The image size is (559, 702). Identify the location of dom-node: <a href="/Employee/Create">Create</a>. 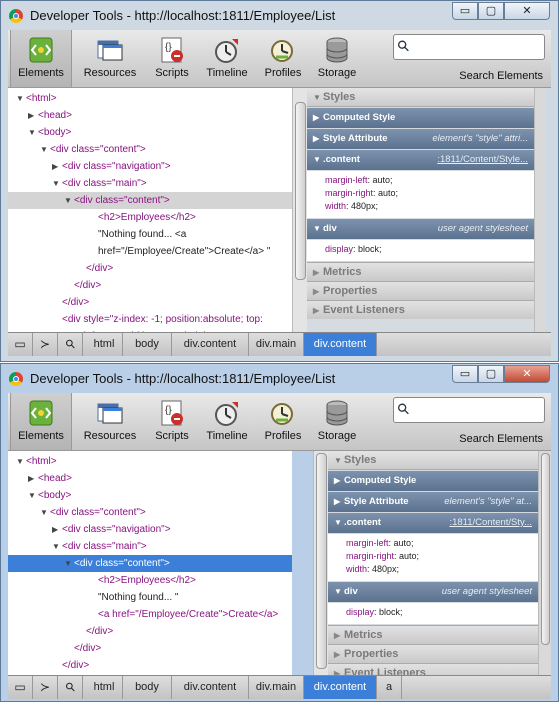
(150, 614).